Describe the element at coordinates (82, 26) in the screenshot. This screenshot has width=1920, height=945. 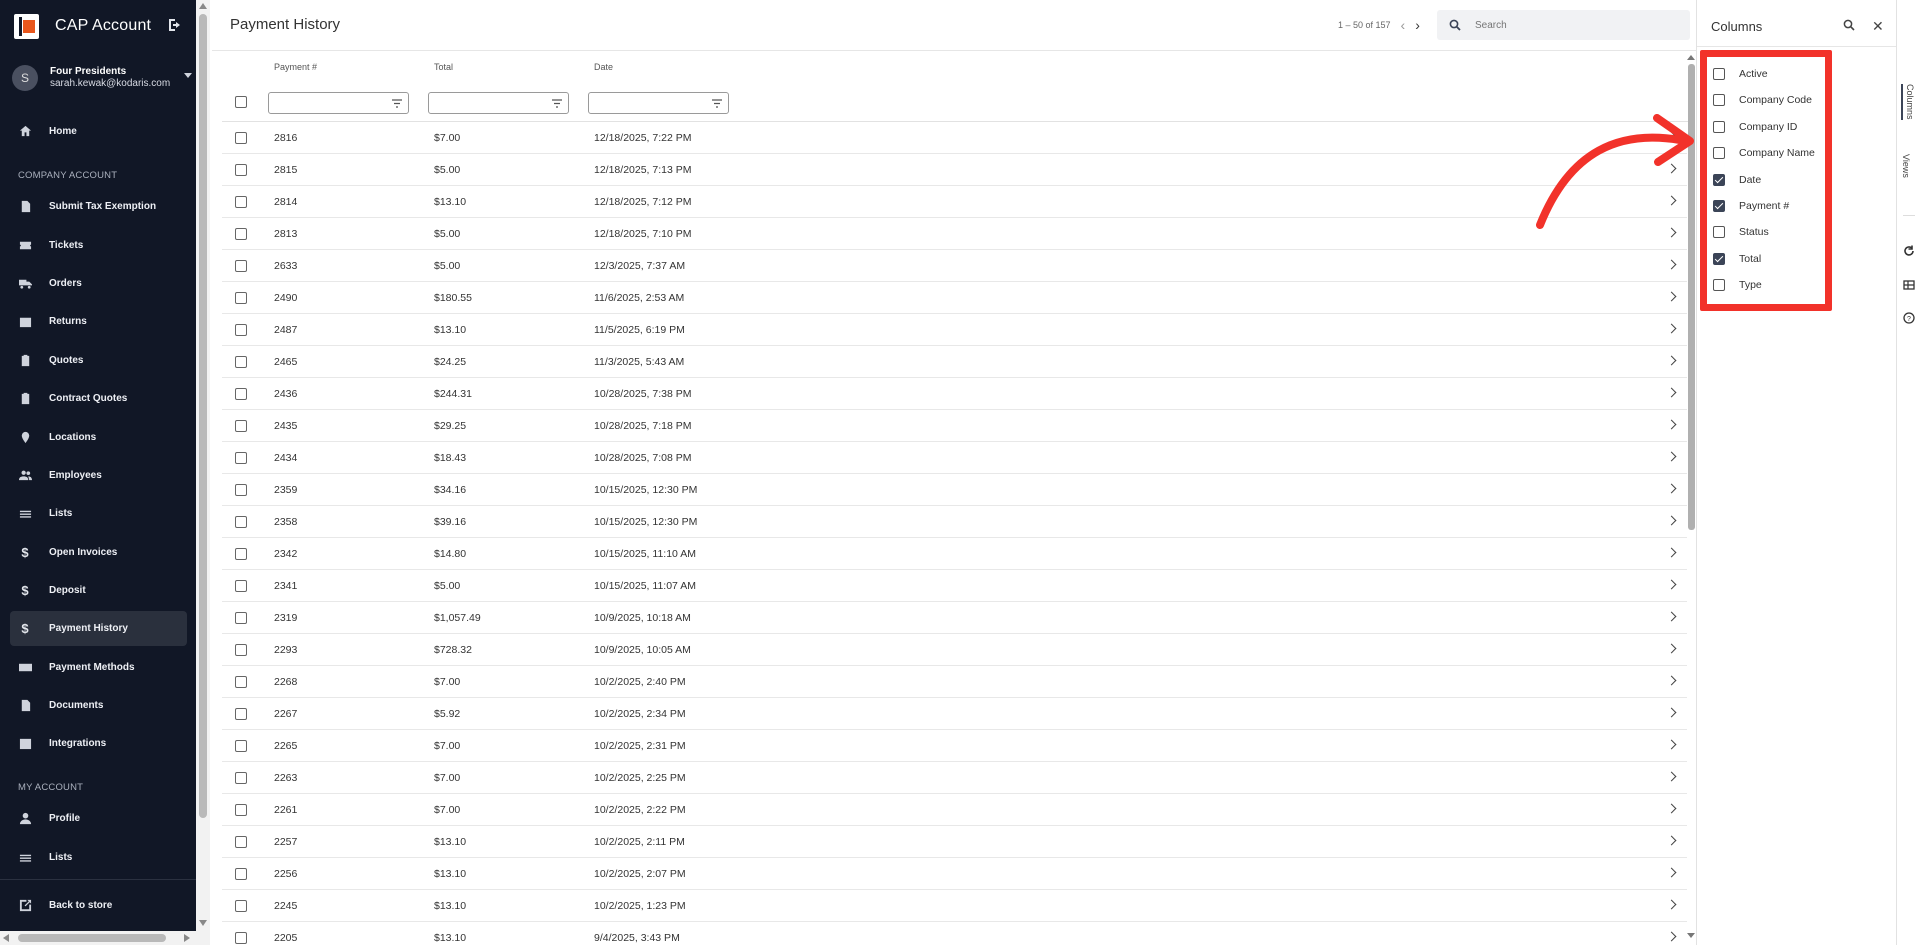
I see `brand: CAP Account` at that location.